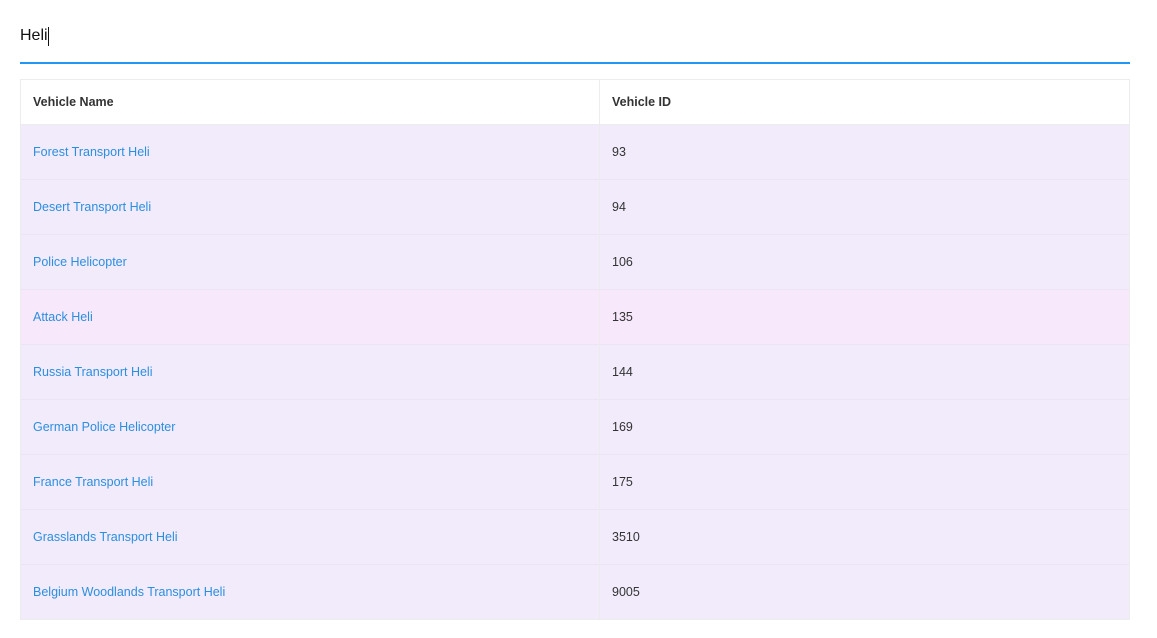  I want to click on vehicle-name-link: Belgium Woodlands Transport Heli, so click(129, 592).